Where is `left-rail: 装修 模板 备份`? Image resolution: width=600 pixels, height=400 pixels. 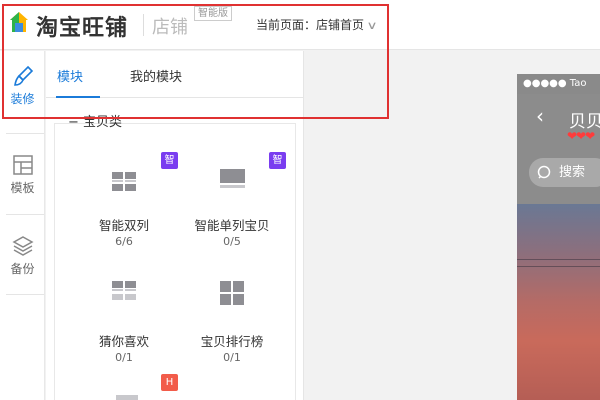
left-rail: 装修 模板 备份 is located at coordinates (22, 225).